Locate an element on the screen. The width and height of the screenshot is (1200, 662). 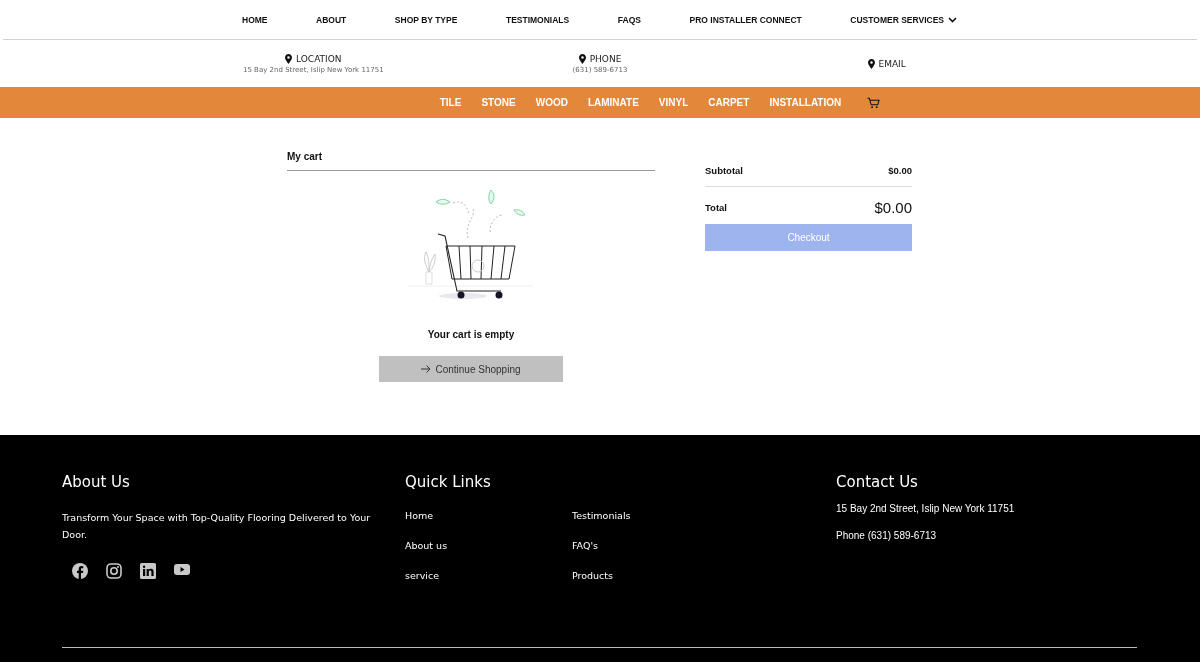
about-text: Transform Your Space with Top-Quality Flooring Delivered to Your Door. is located at coordinates (217, 526).